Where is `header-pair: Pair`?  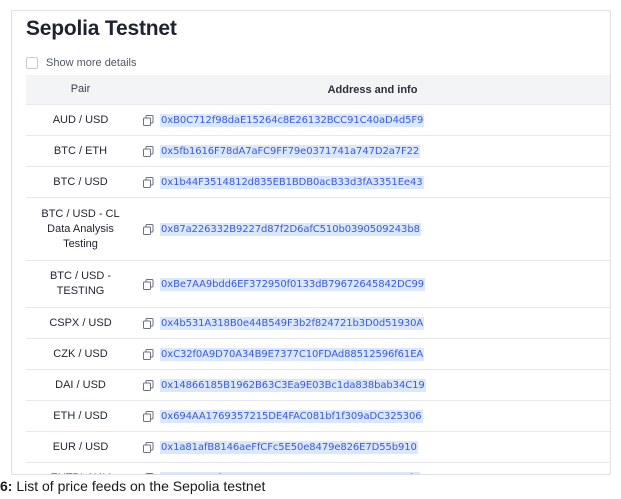 header-pair: Pair is located at coordinates (80, 89).